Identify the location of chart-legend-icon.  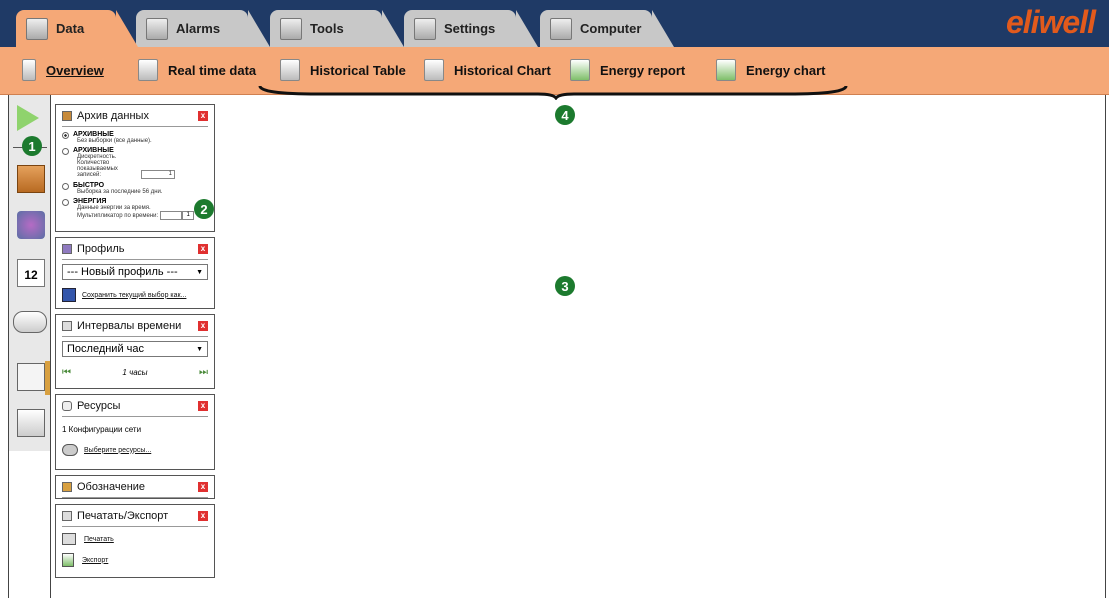
(31, 377).